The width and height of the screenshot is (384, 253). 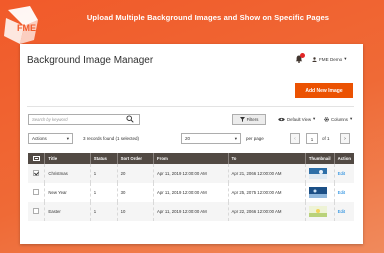 I want to click on next-page-button: ›, so click(x=345, y=138).